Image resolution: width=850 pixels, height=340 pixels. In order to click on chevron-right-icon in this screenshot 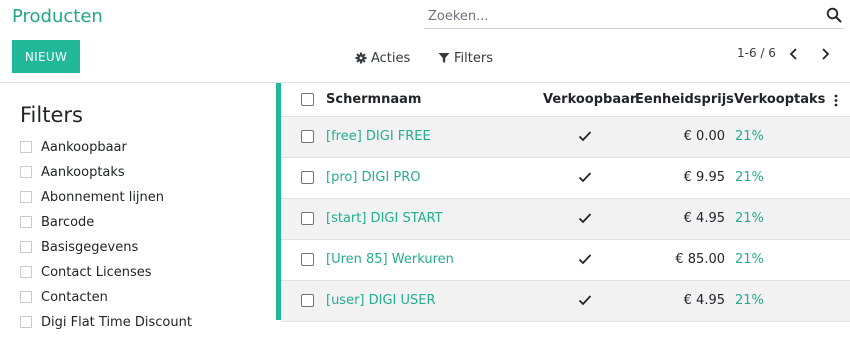, I will do `click(825, 54)`.